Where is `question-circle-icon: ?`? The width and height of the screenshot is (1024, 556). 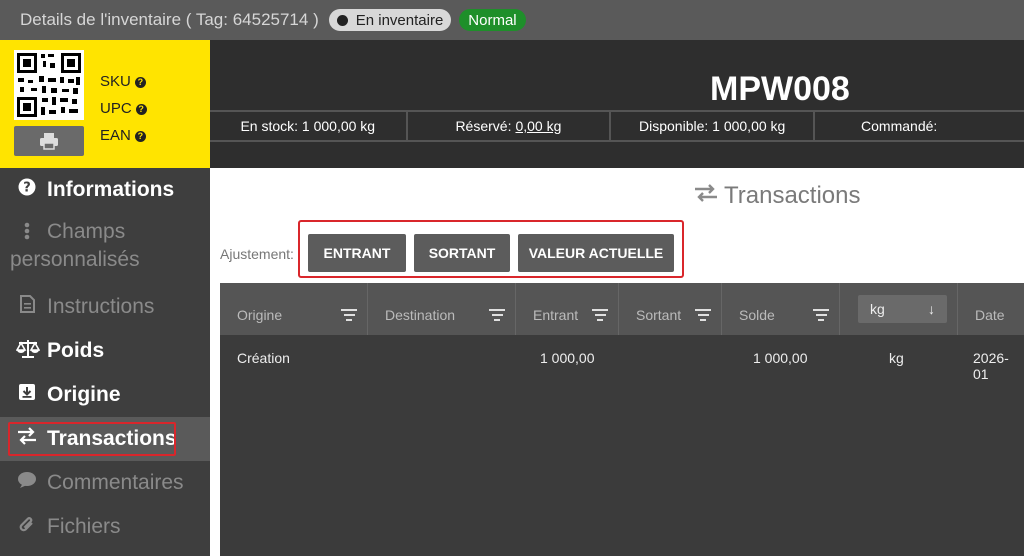
question-circle-icon: ? is located at coordinates (27, 189).